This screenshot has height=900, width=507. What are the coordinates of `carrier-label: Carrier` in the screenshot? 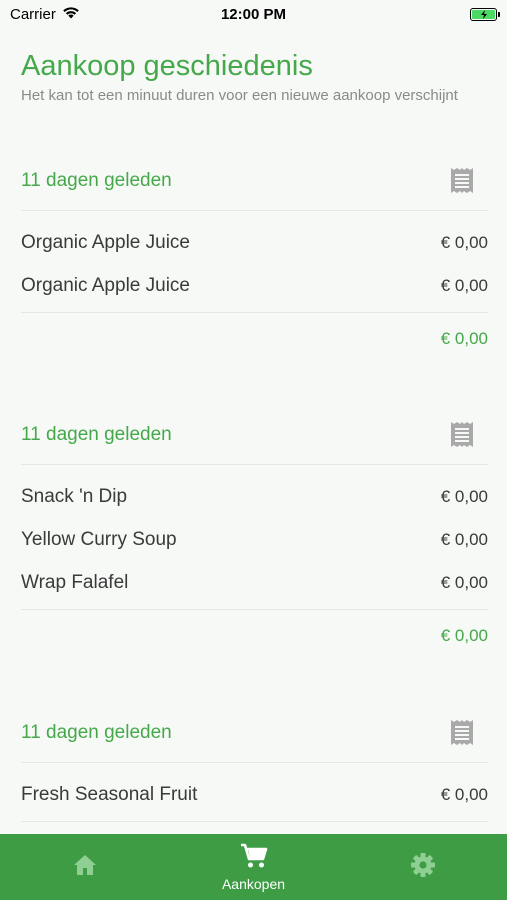 It's located at (33, 14).